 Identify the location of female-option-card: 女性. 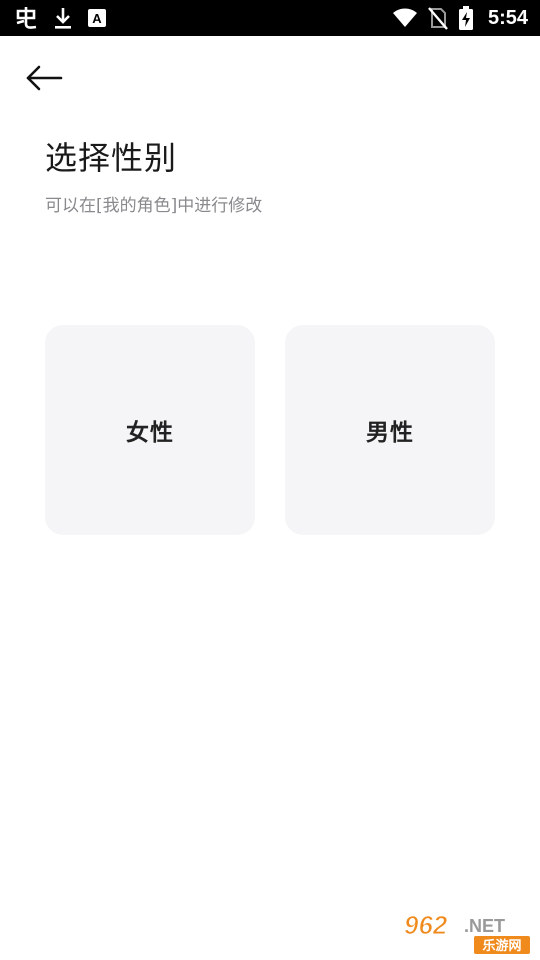
(150, 430).